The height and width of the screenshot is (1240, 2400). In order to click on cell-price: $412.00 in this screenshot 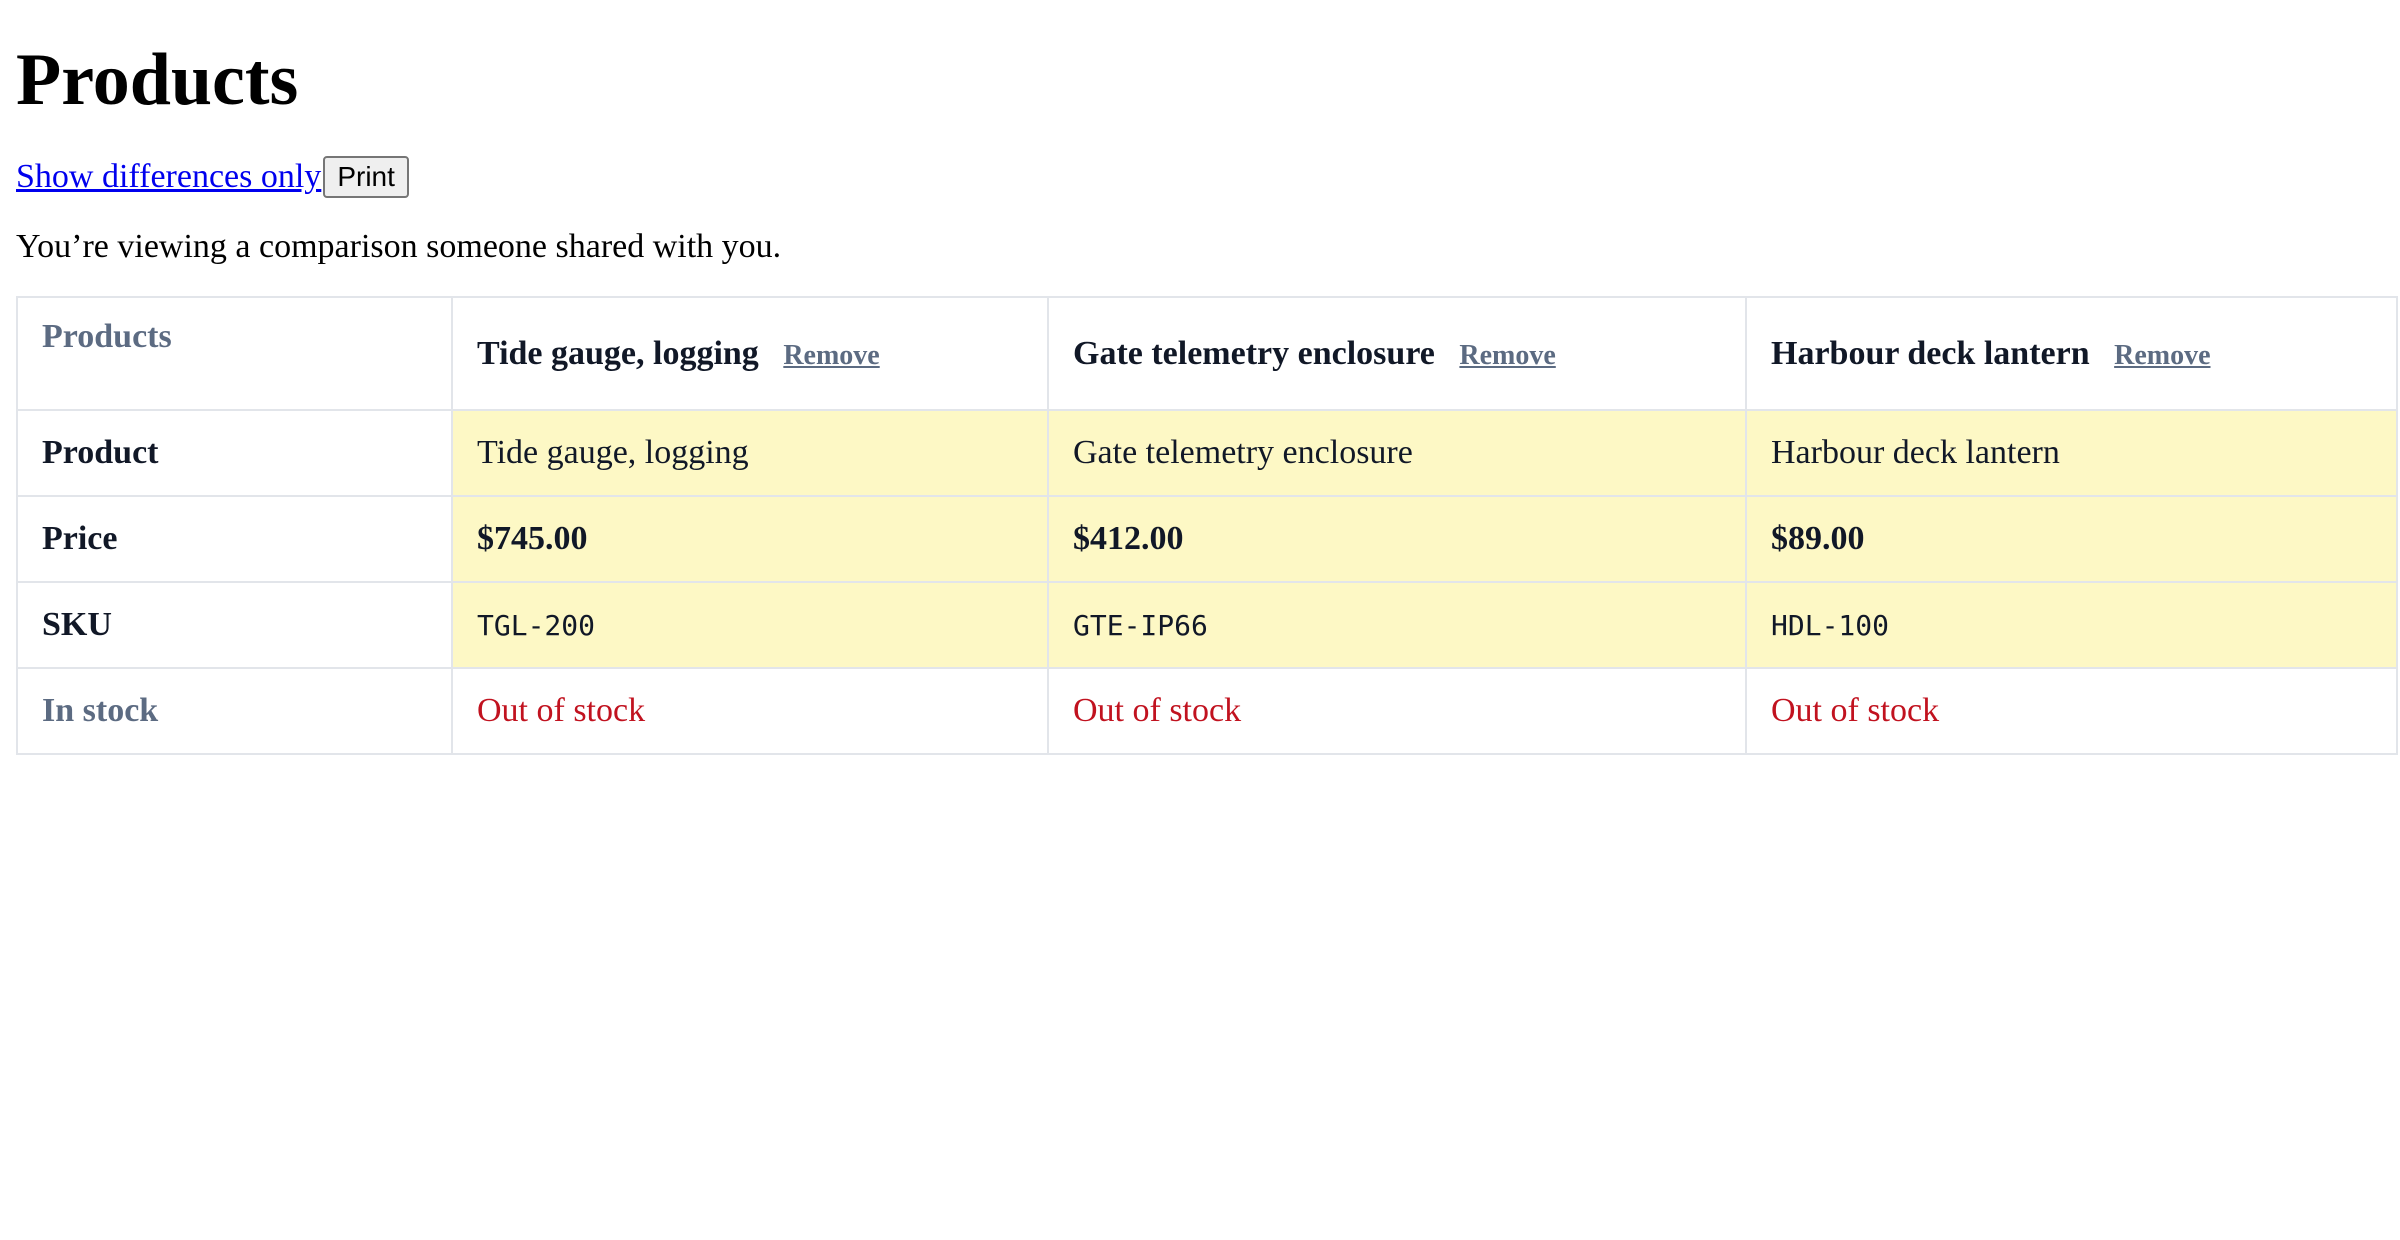, I will do `click(1397, 539)`.